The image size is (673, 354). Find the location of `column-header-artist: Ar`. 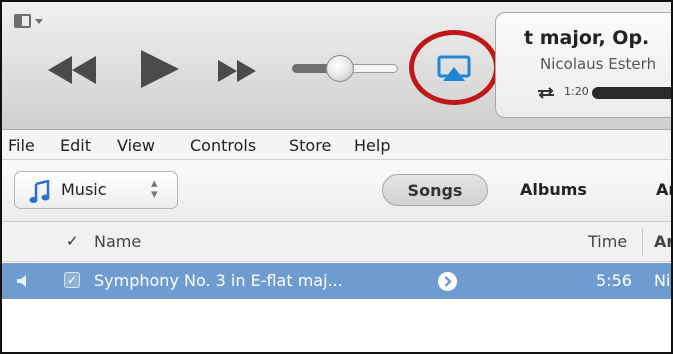

column-header-artist: Ar is located at coordinates (662, 241).